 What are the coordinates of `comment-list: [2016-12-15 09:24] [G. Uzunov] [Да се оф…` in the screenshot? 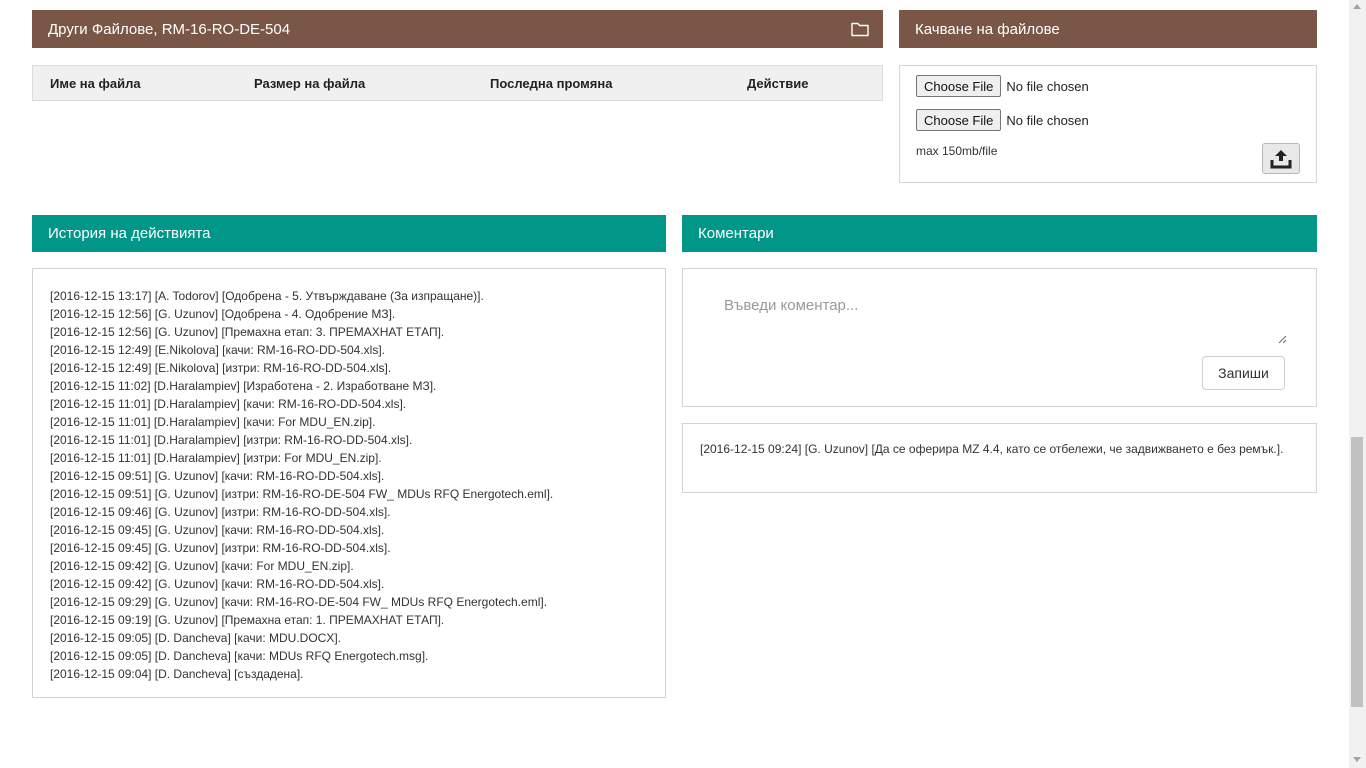 It's located at (999, 458).